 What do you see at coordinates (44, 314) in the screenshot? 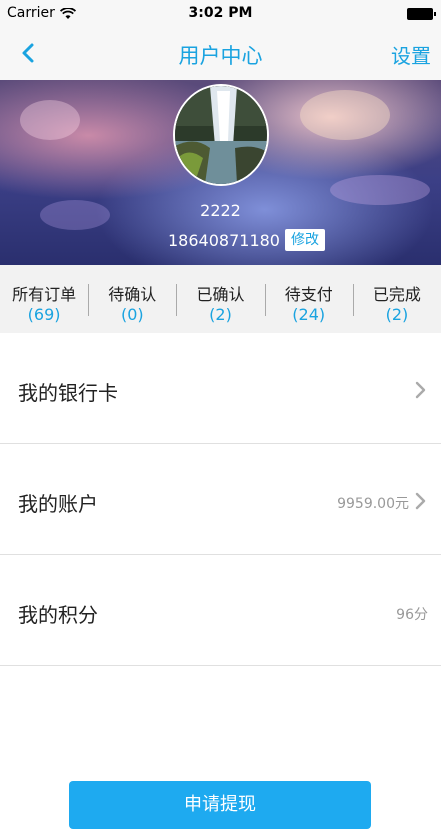
I see `order-tab-count: (69)` at bounding box center [44, 314].